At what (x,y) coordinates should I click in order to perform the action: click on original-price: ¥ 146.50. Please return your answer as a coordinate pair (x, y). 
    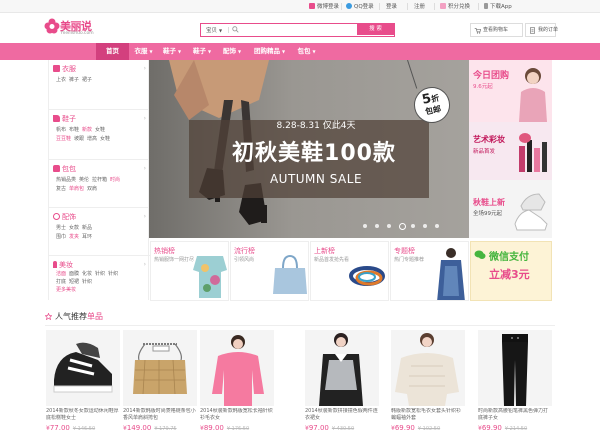
    Looking at the image, I should click on (84, 429).